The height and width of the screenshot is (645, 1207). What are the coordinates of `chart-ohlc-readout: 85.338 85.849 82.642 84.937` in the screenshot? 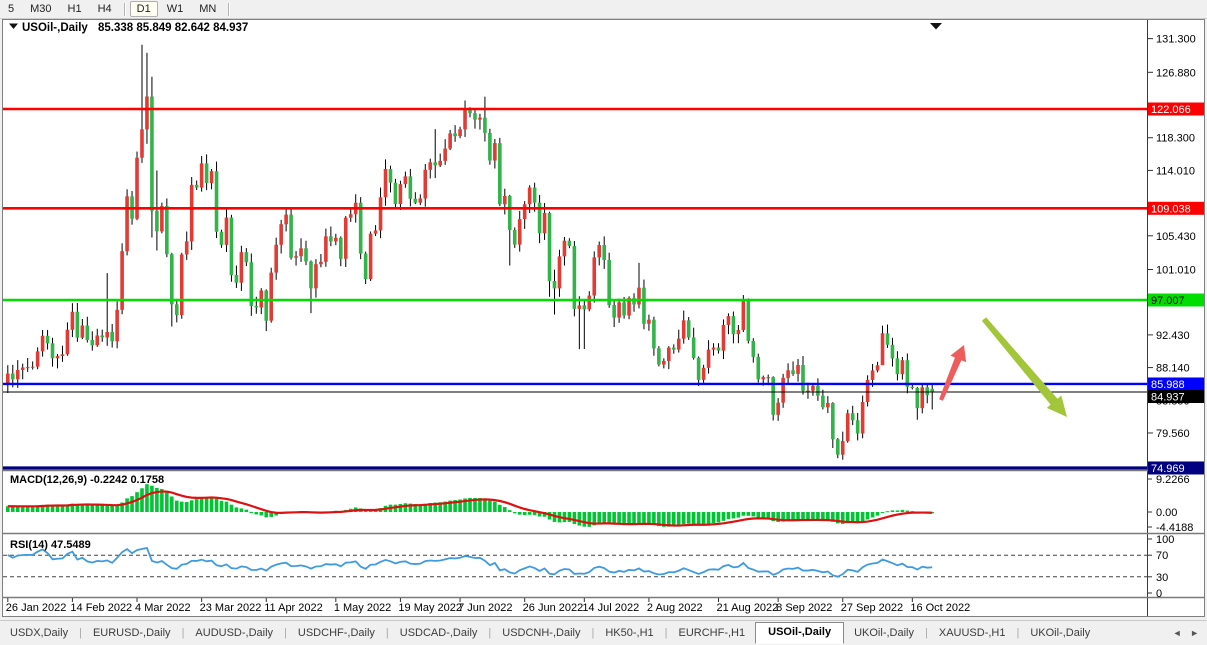 It's located at (173, 28).